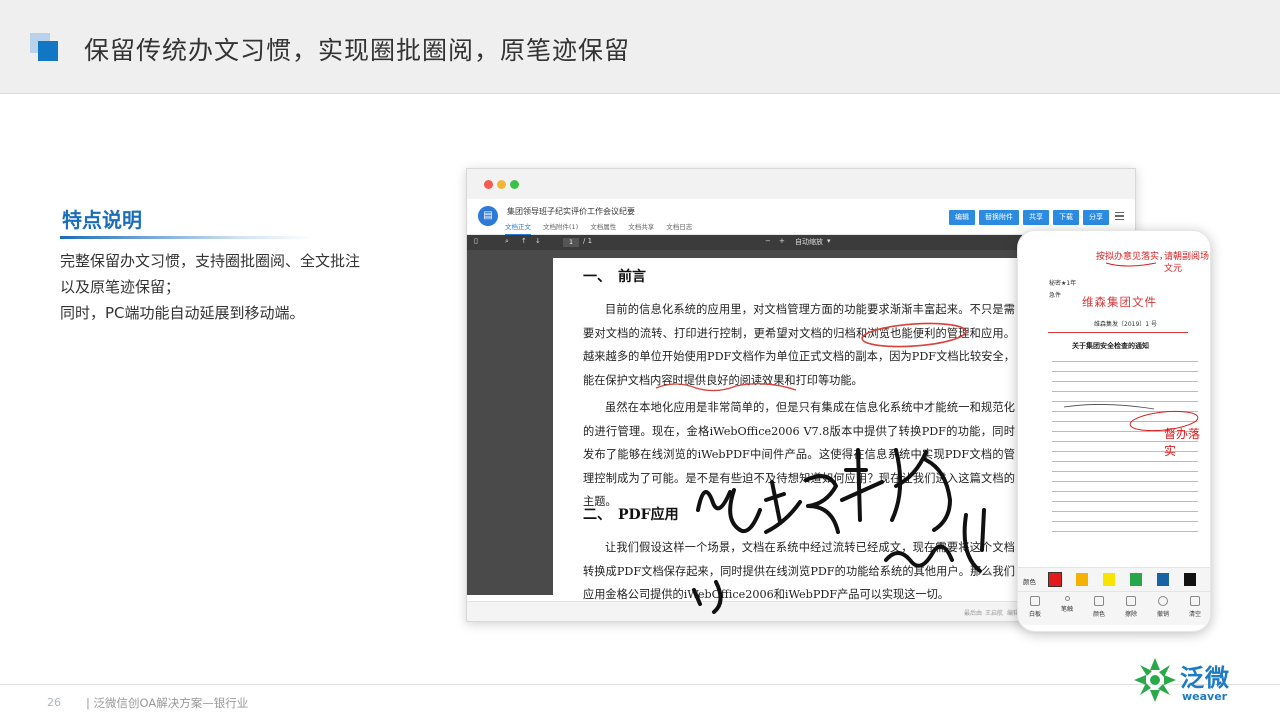 This screenshot has width=1280, height=720. What do you see at coordinates (1163, 601) in the screenshot?
I see `undo-icon` at bounding box center [1163, 601].